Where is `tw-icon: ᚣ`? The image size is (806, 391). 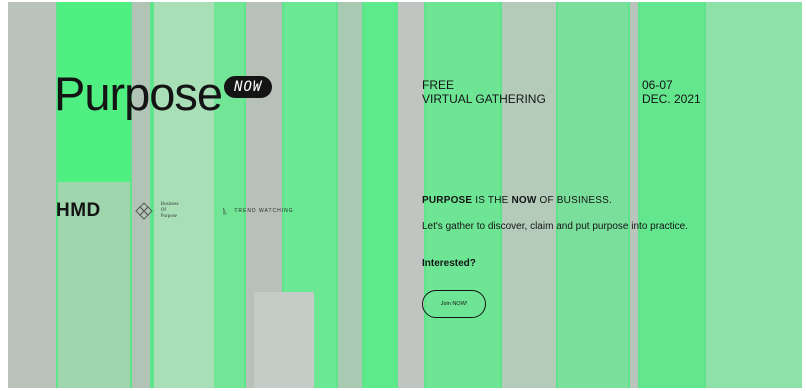 tw-icon: ᚣ is located at coordinates (225, 211).